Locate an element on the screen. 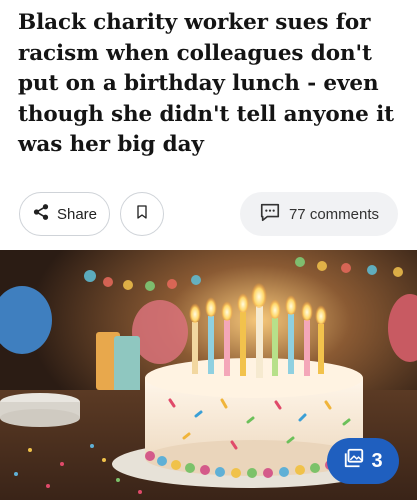  bookmark-button is located at coordinates (142, 214).